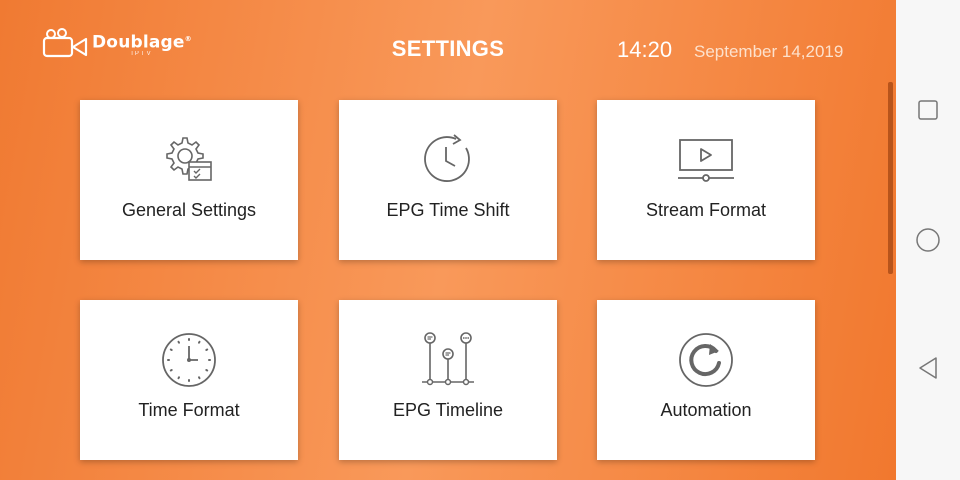 The width and height of the screenshot is (960, 480). I want to click on card-label: EPG Time Shift, so click(448, 210).